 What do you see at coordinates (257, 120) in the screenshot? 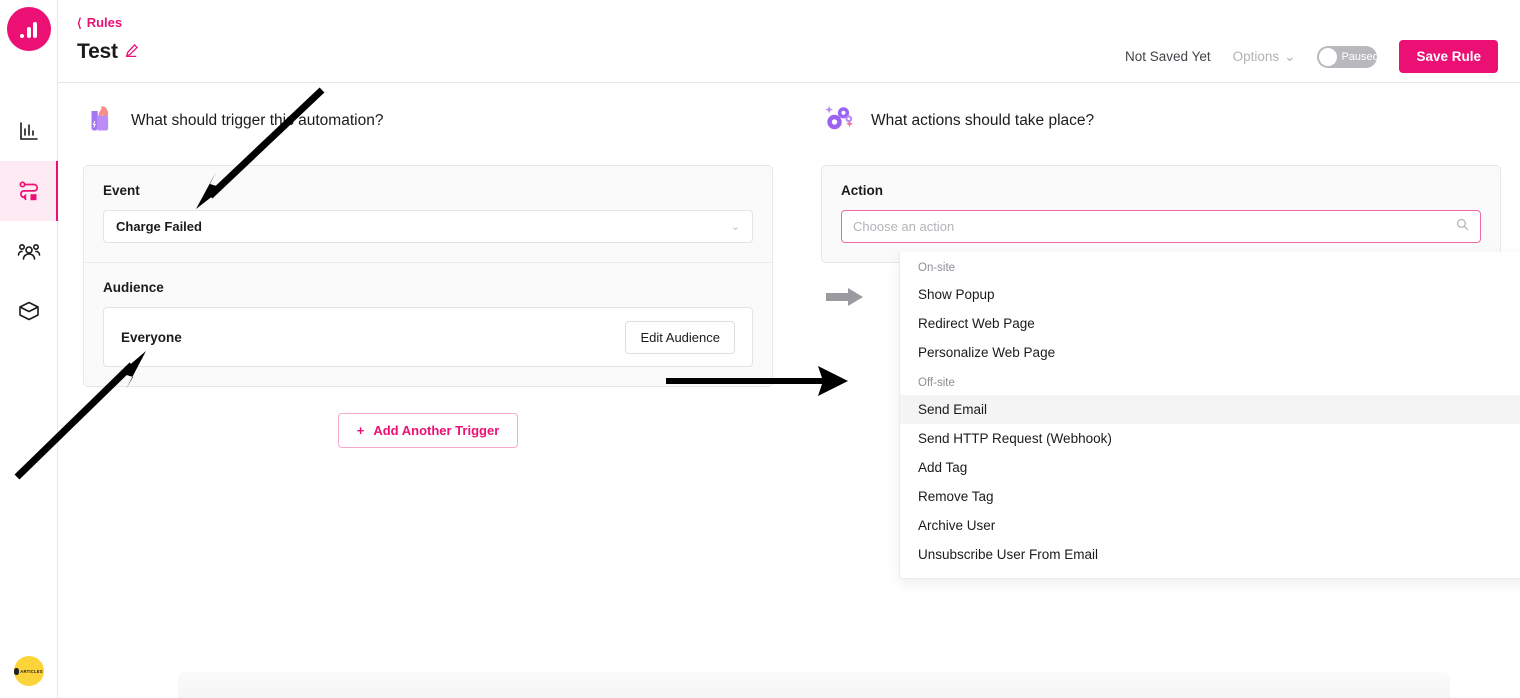
I see `trigger-heading: What should trigger this automation?` at bounding box center [257, 120].